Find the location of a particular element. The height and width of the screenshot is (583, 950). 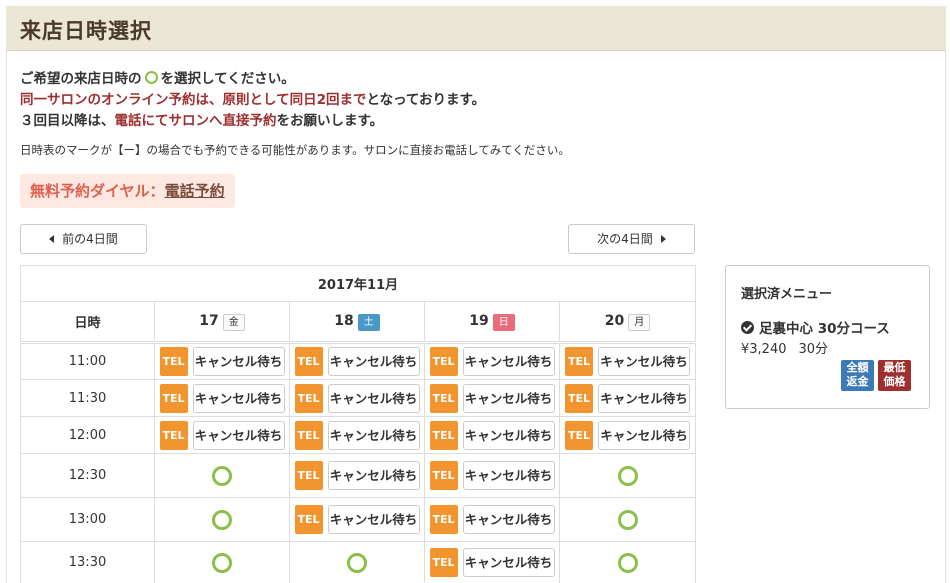

selected-menu-title: 選択済メニュー is located at coordinates (787, 294).